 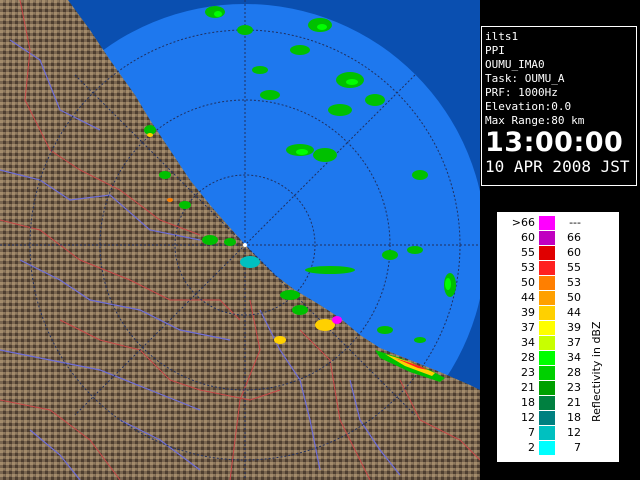 I want to click on legend-low-value: 18, so click(x=528, y=402).